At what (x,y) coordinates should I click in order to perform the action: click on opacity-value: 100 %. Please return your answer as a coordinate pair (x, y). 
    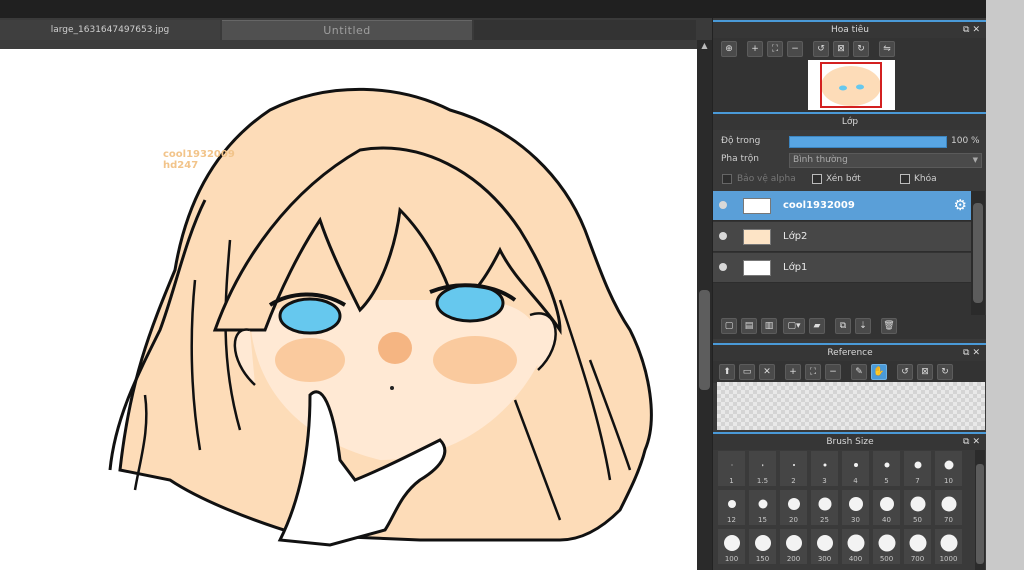
    Looking at the image, I should click on (965, 141).